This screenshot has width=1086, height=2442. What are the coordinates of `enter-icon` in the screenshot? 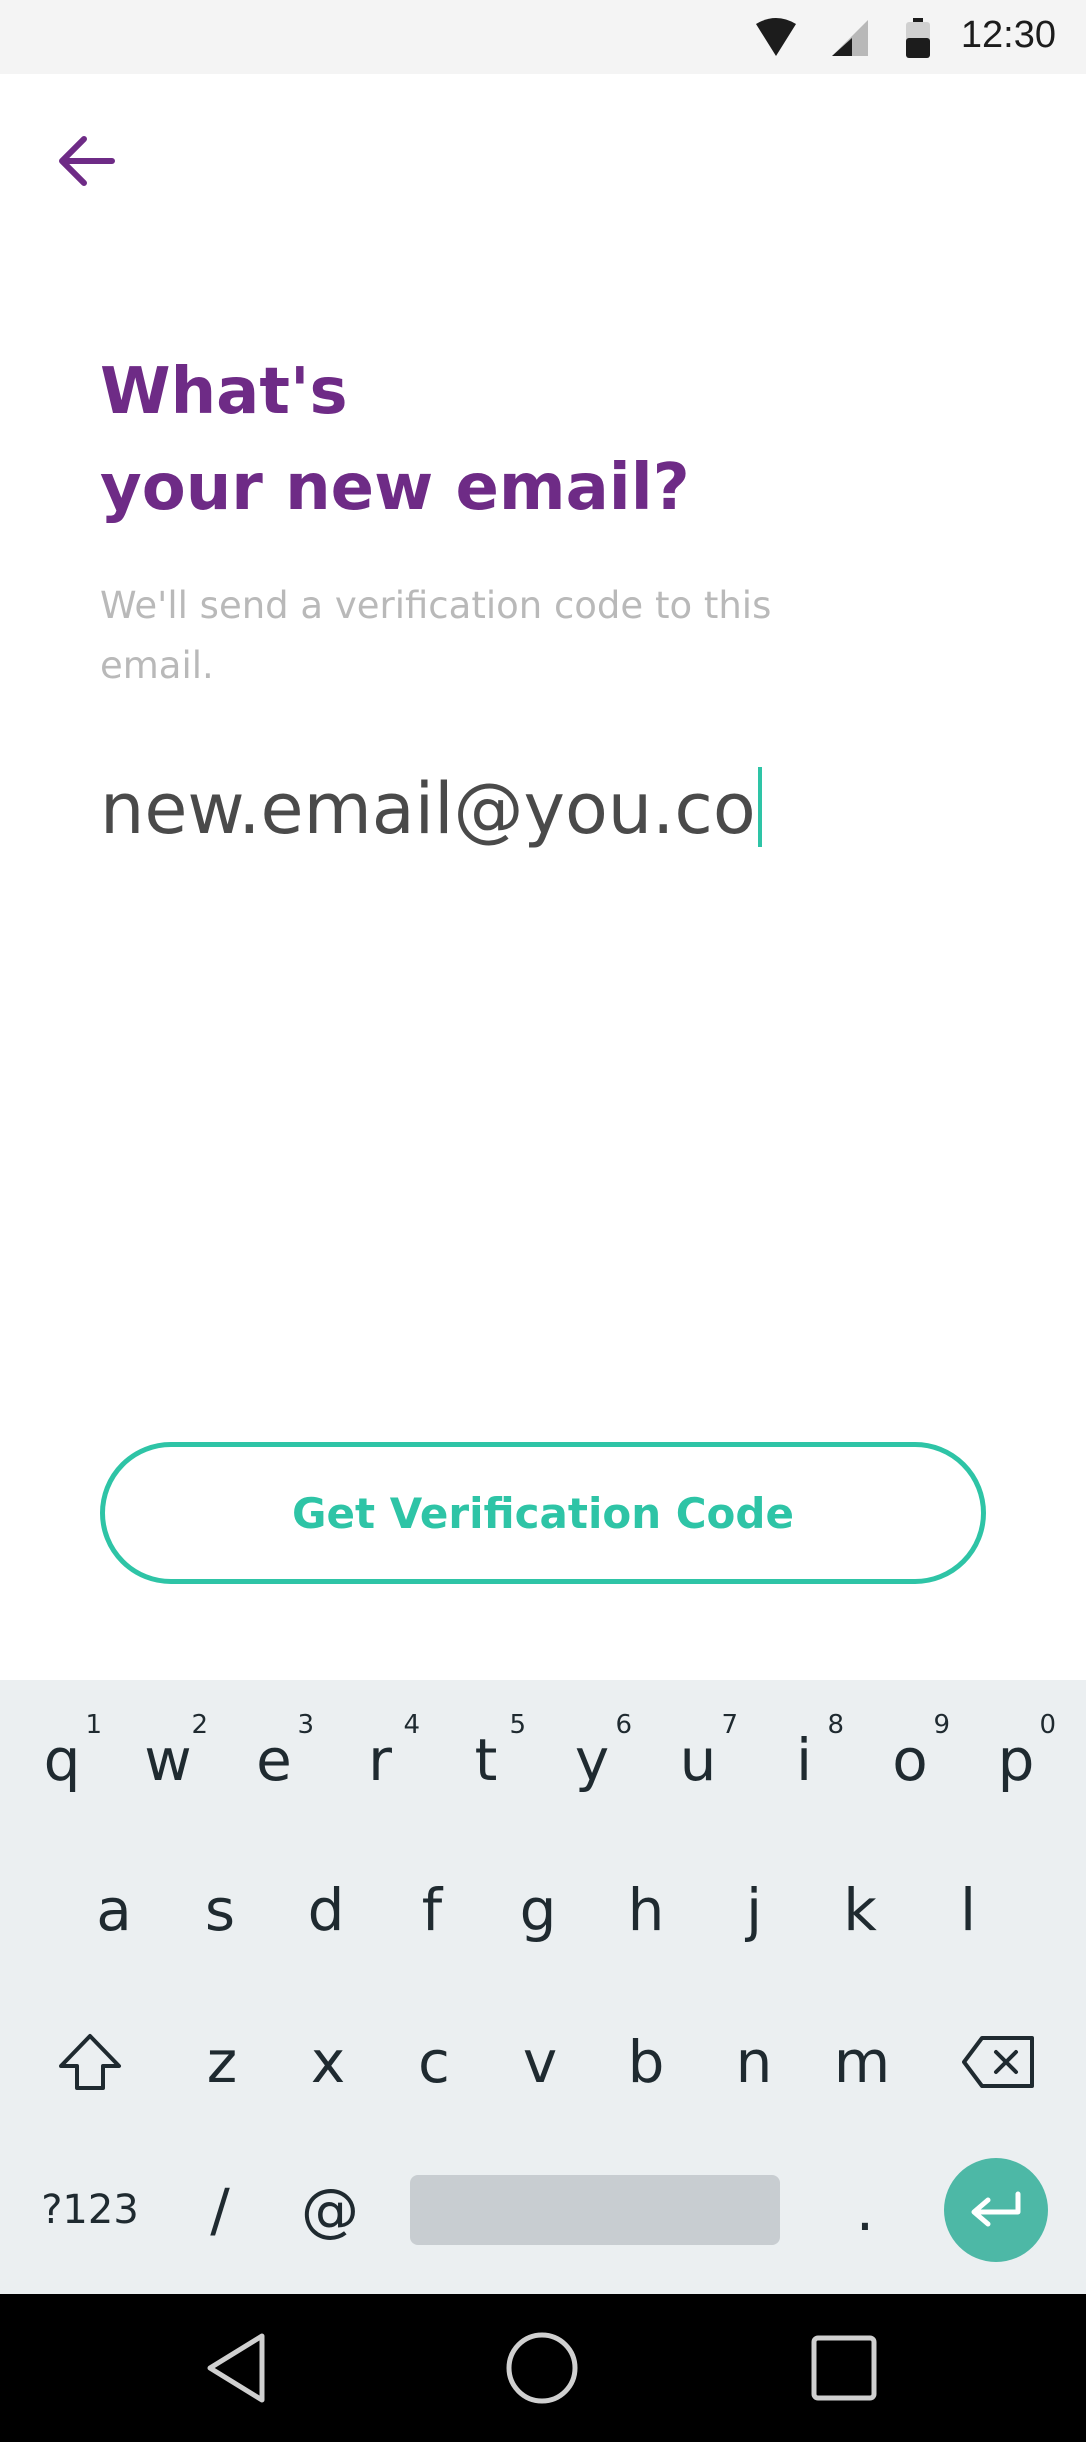 It's located at (996, 2209).